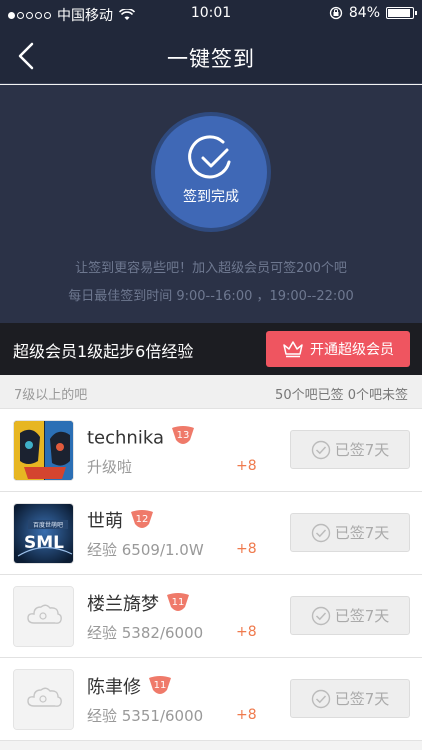  What do you see at coordinates (103, 351) in the screenshot?
I see `vip-promo-text: 超级会员1级起步6倍经验` at bounding box center [103, 351].